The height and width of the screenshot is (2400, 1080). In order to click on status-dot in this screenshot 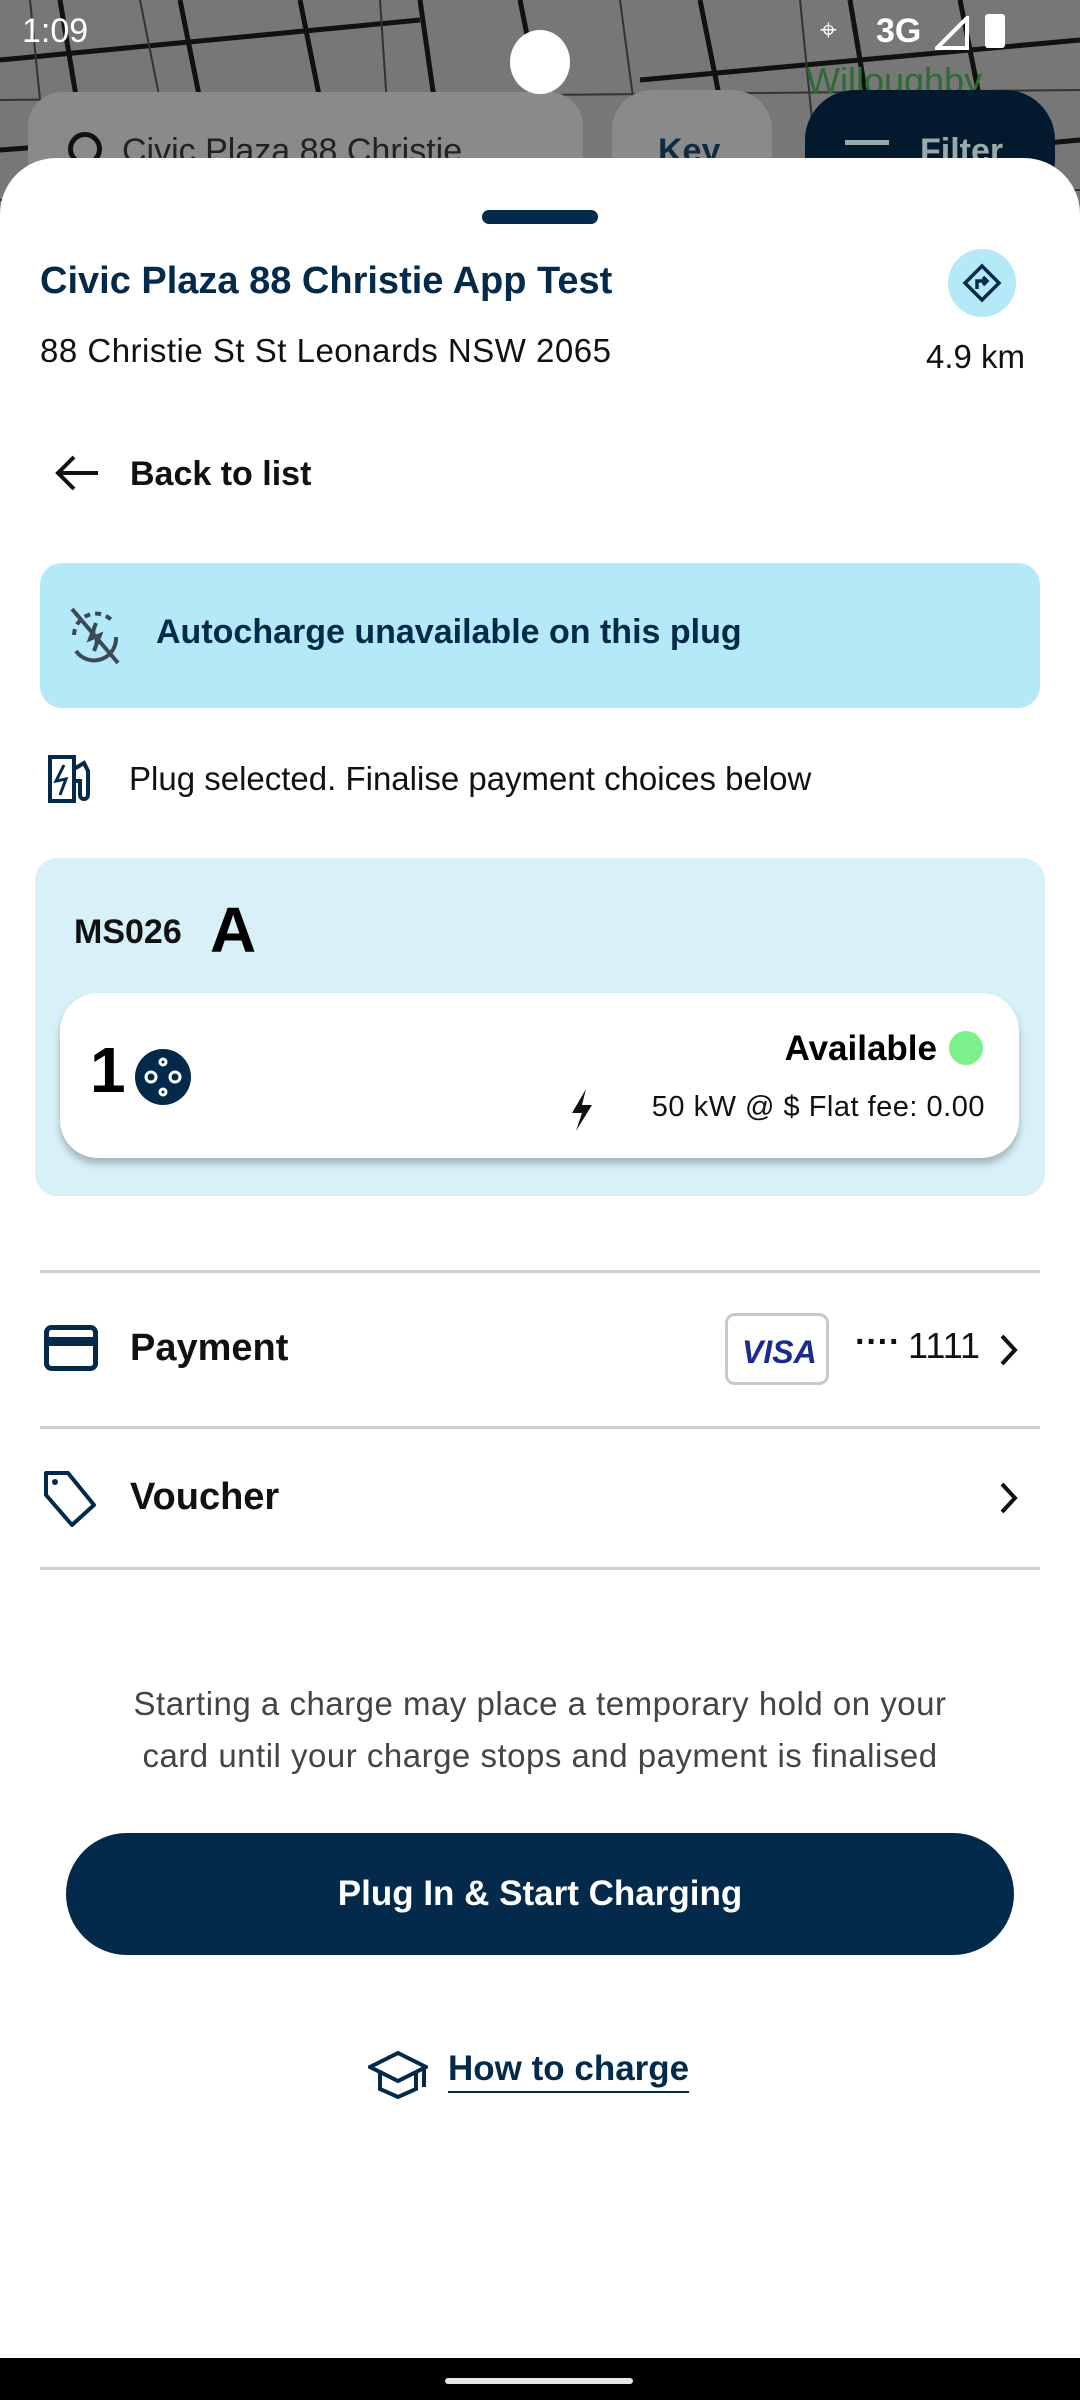, I will do `click(966, 1048)`.